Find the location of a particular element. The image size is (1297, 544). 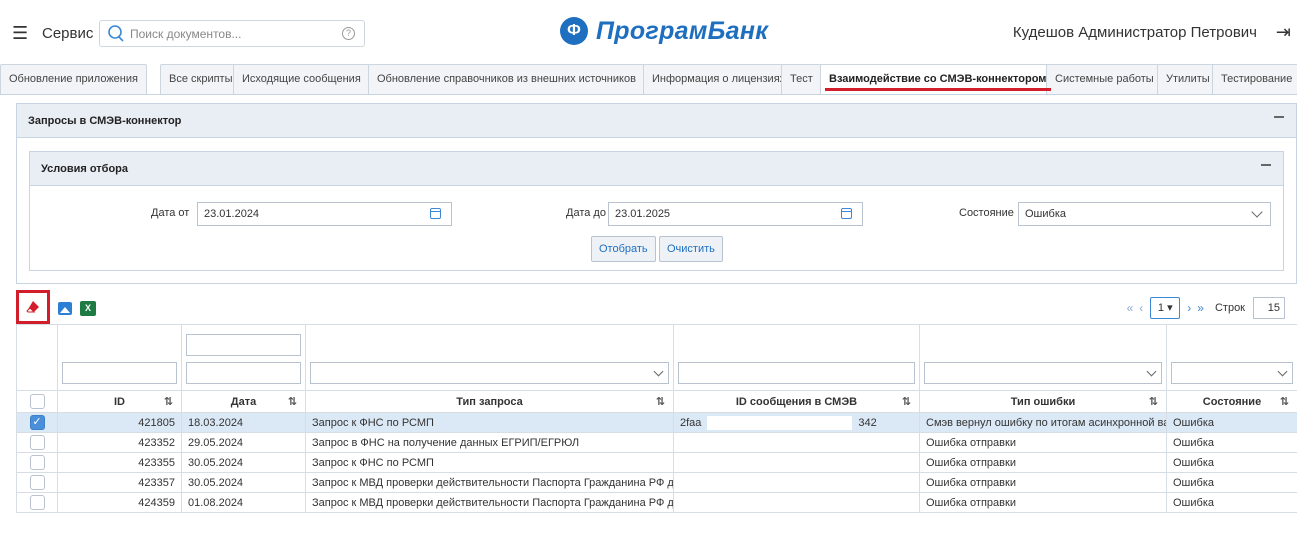

active-tab-highlight is located at coordinates (938, 89).